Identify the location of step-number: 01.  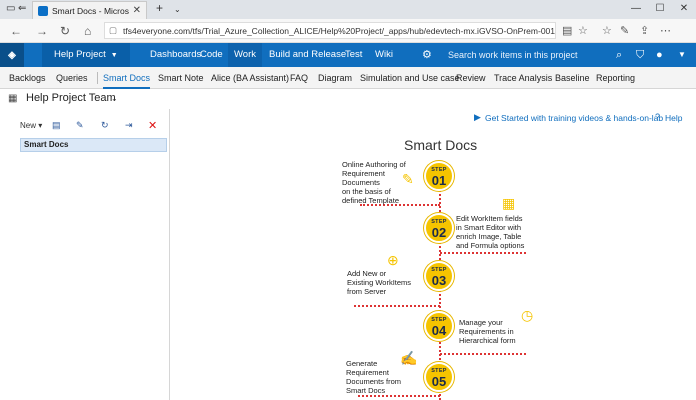
(439, 180).